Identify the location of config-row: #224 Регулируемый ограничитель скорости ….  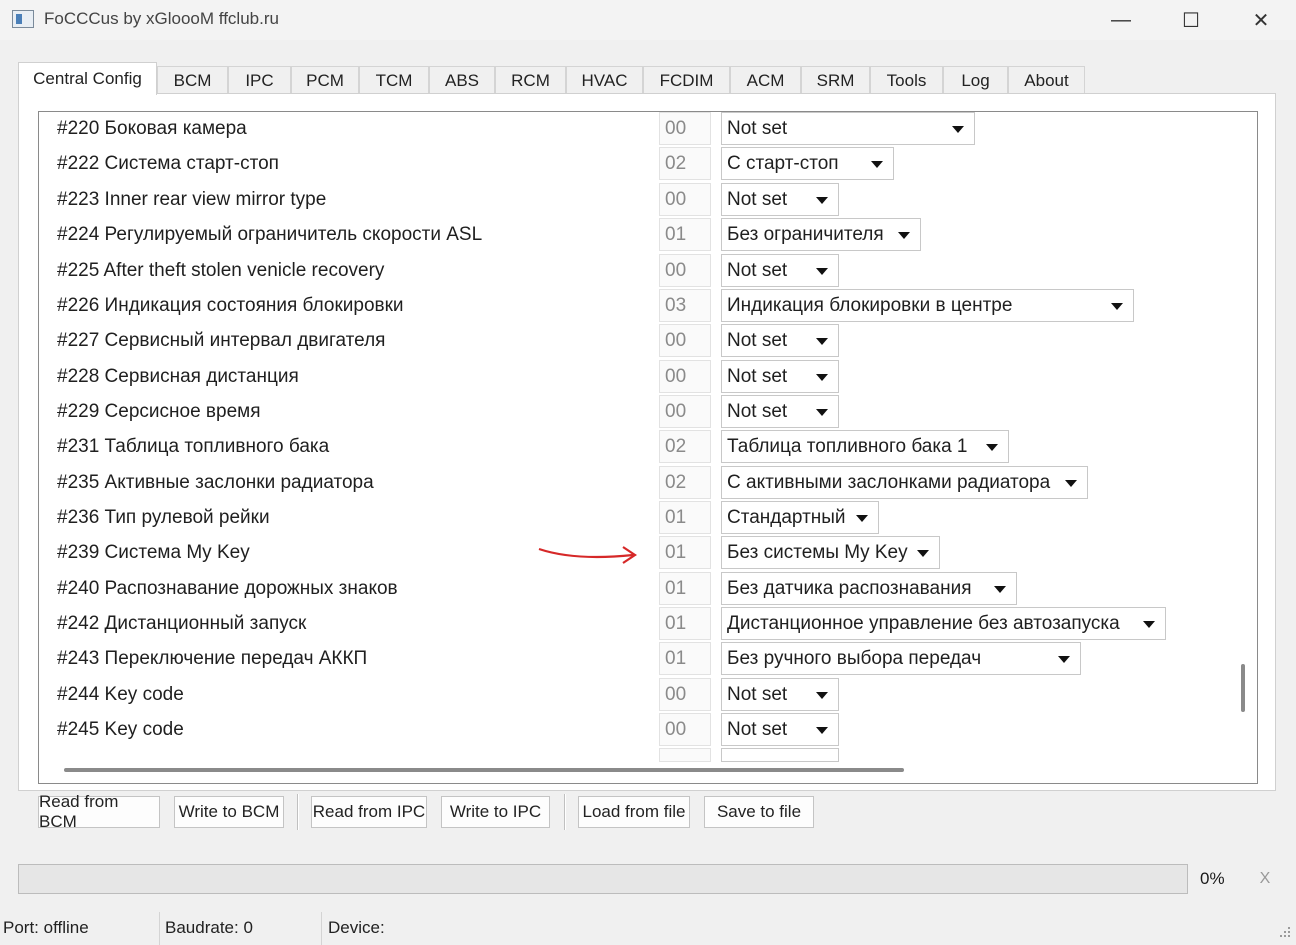
(639, 235).